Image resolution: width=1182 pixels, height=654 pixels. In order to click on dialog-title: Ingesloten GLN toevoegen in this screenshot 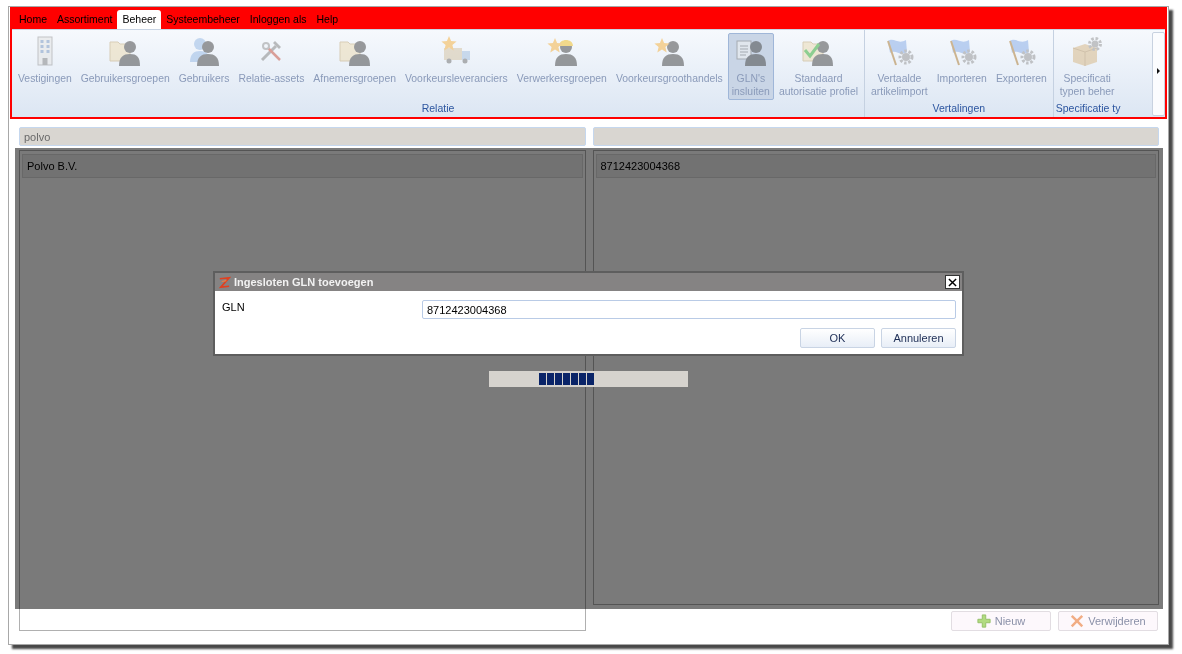, I will do `click(304, 282)`.